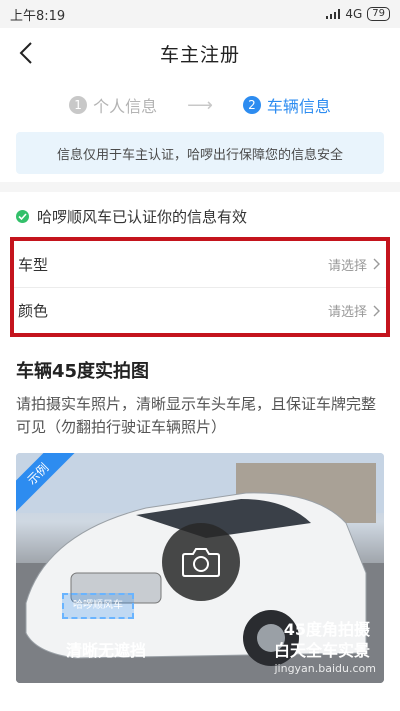 The height and width of the screenshot is (711, 400). I want to click on verified-row: 哈啰顺风车已认证你的信息有效, so click(200, 214).